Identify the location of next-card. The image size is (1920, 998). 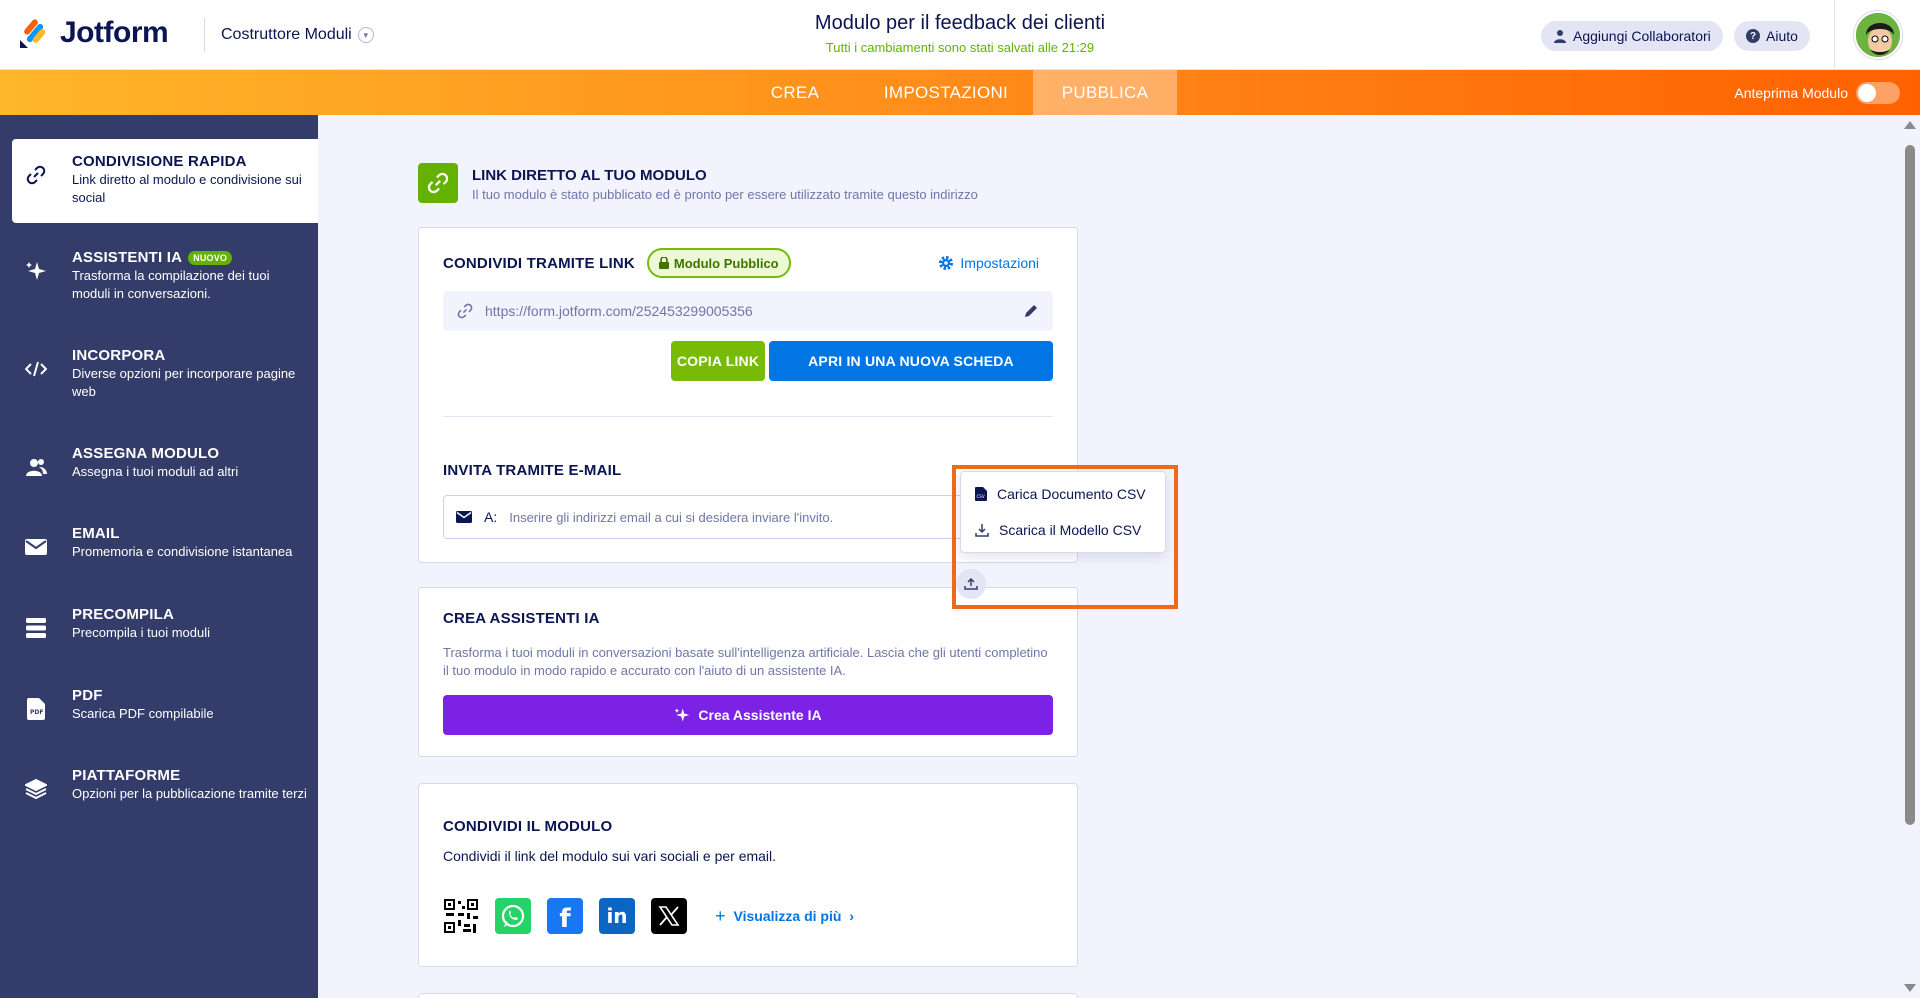
(748, 995).